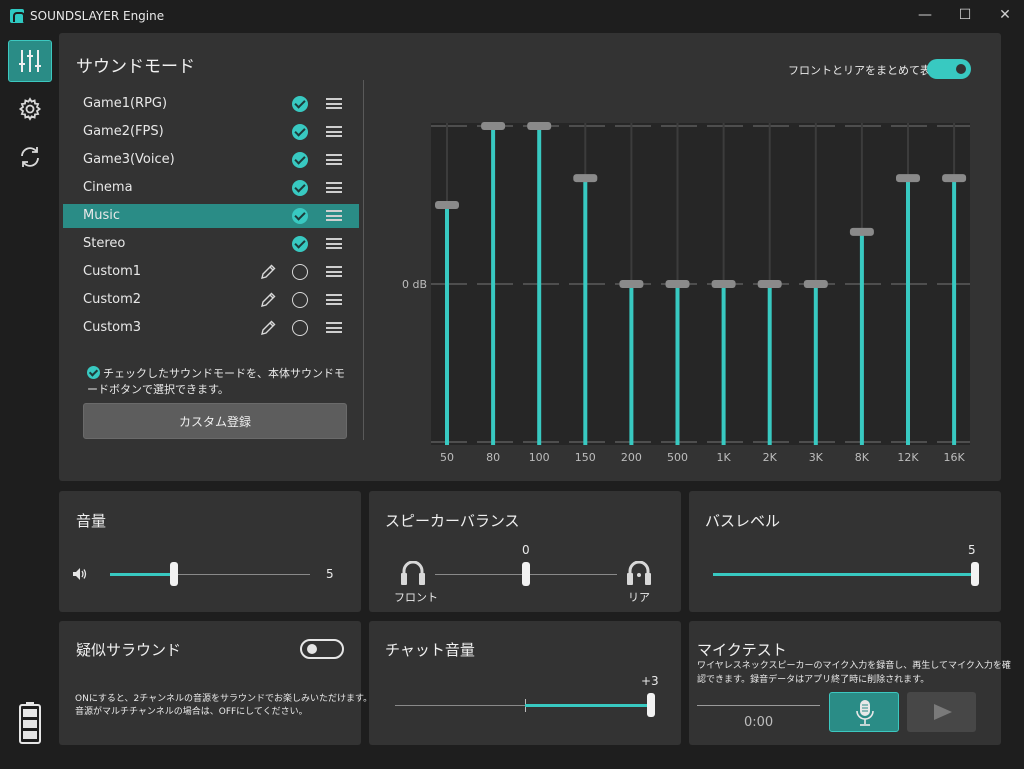 The image size is (1024, 769). What do you see at coordinates (585, 457) in the screenshot?
I see `eq-band-label: 150` at bounding box center [585, 457].